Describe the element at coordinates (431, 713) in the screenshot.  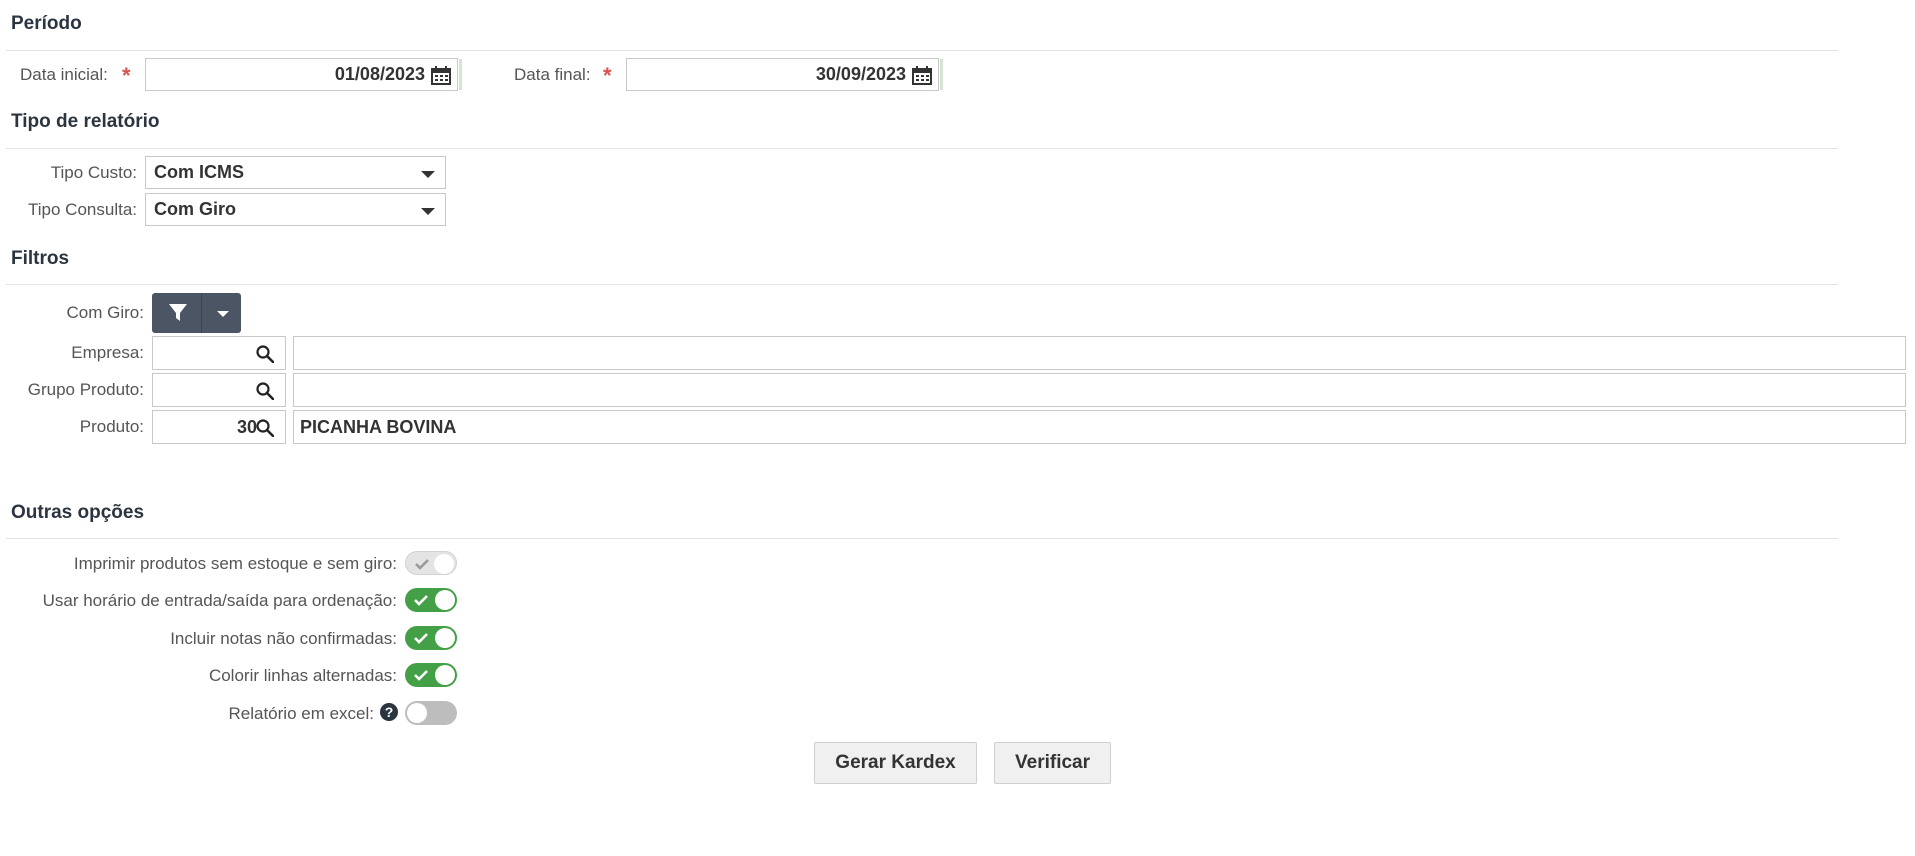
I see `toggle-relatorio-excel` at that location.